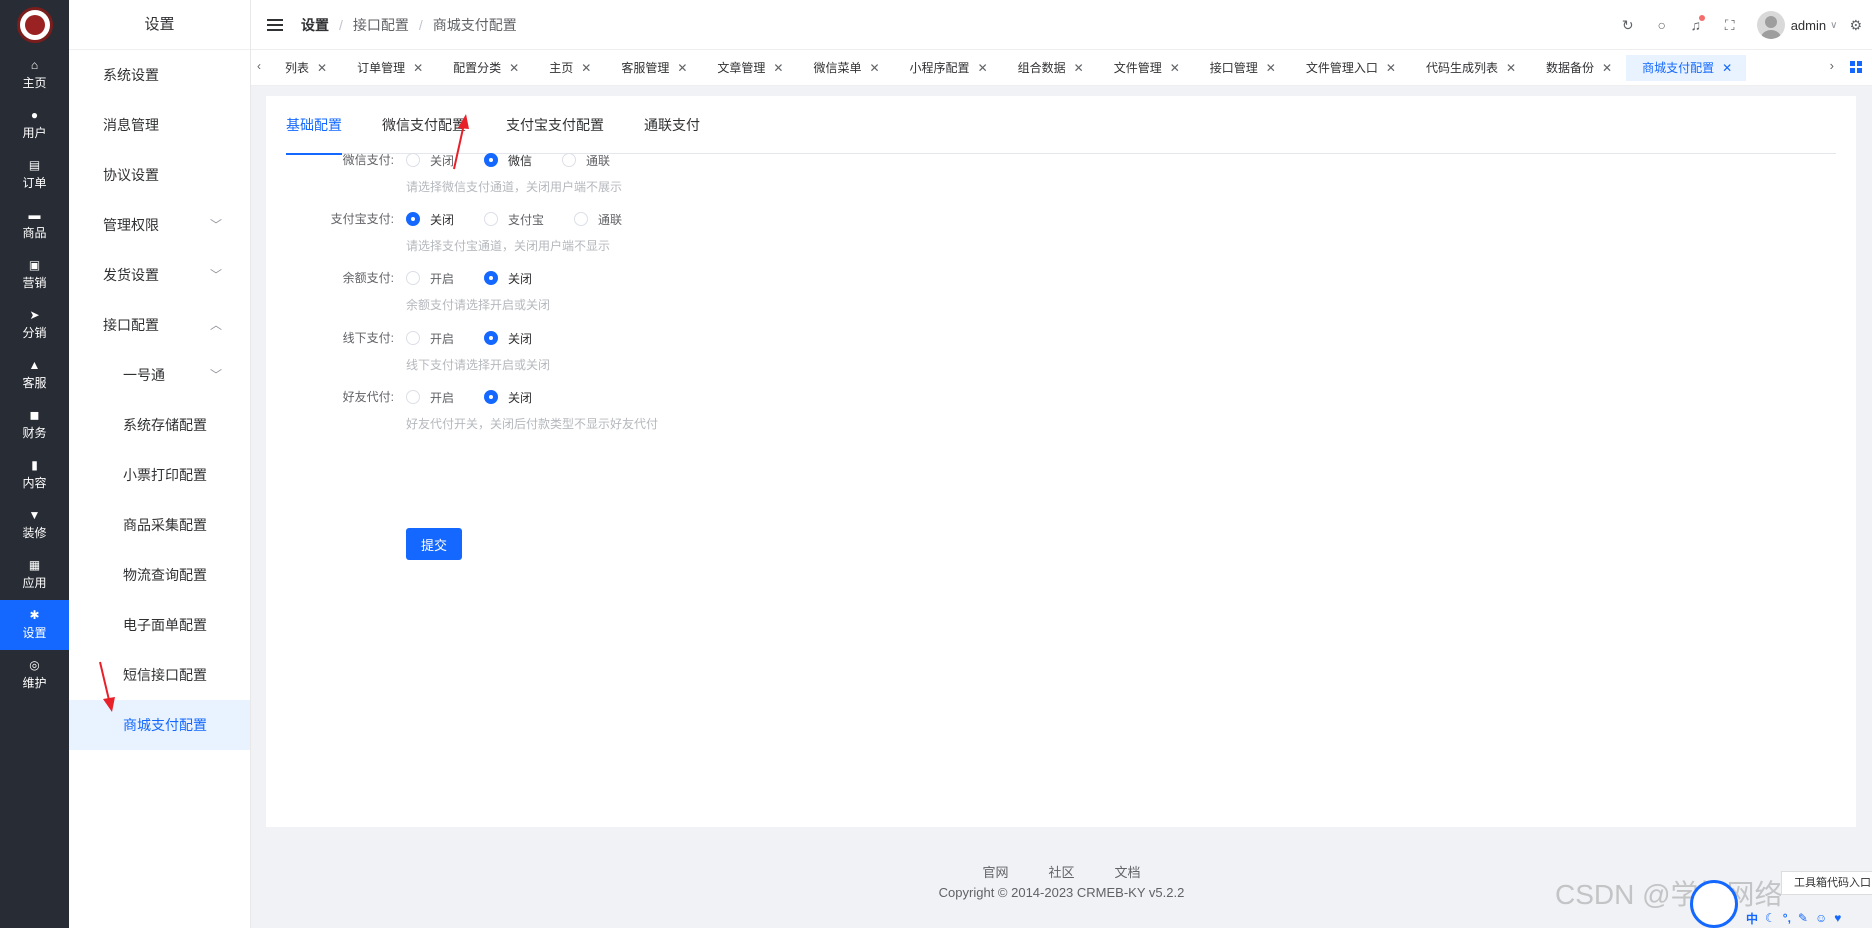  I want to click on rail-item-bell: ▲ 客服, so click(34, 375).